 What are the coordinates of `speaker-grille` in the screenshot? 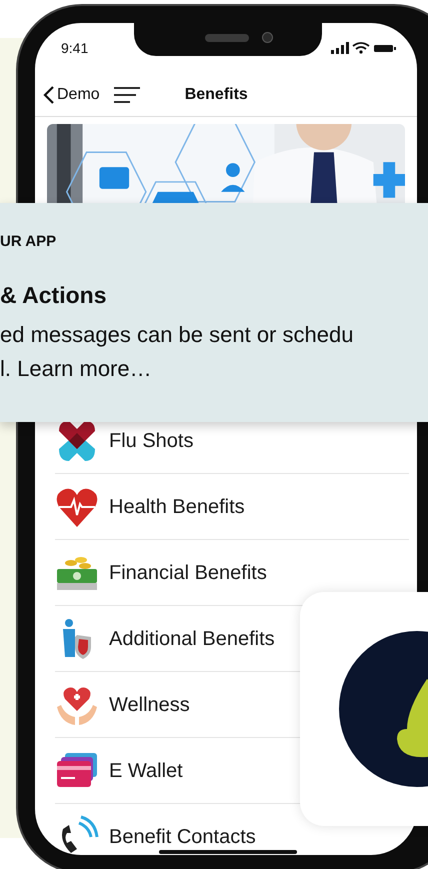 It's located at (227, 38).